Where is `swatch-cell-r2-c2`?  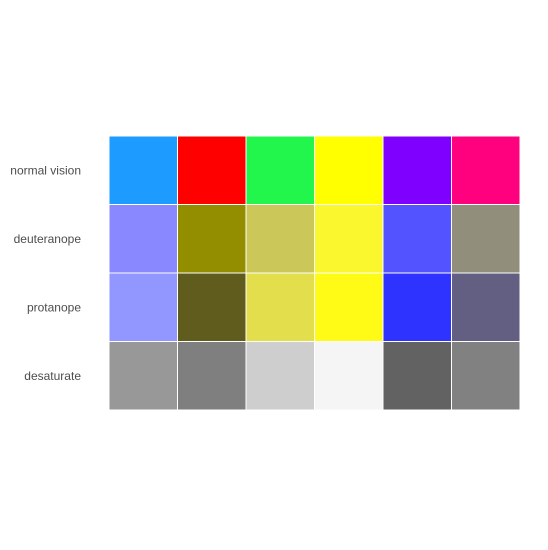
swatch-cell-r2-c2 is located at coordinates (280, 307).